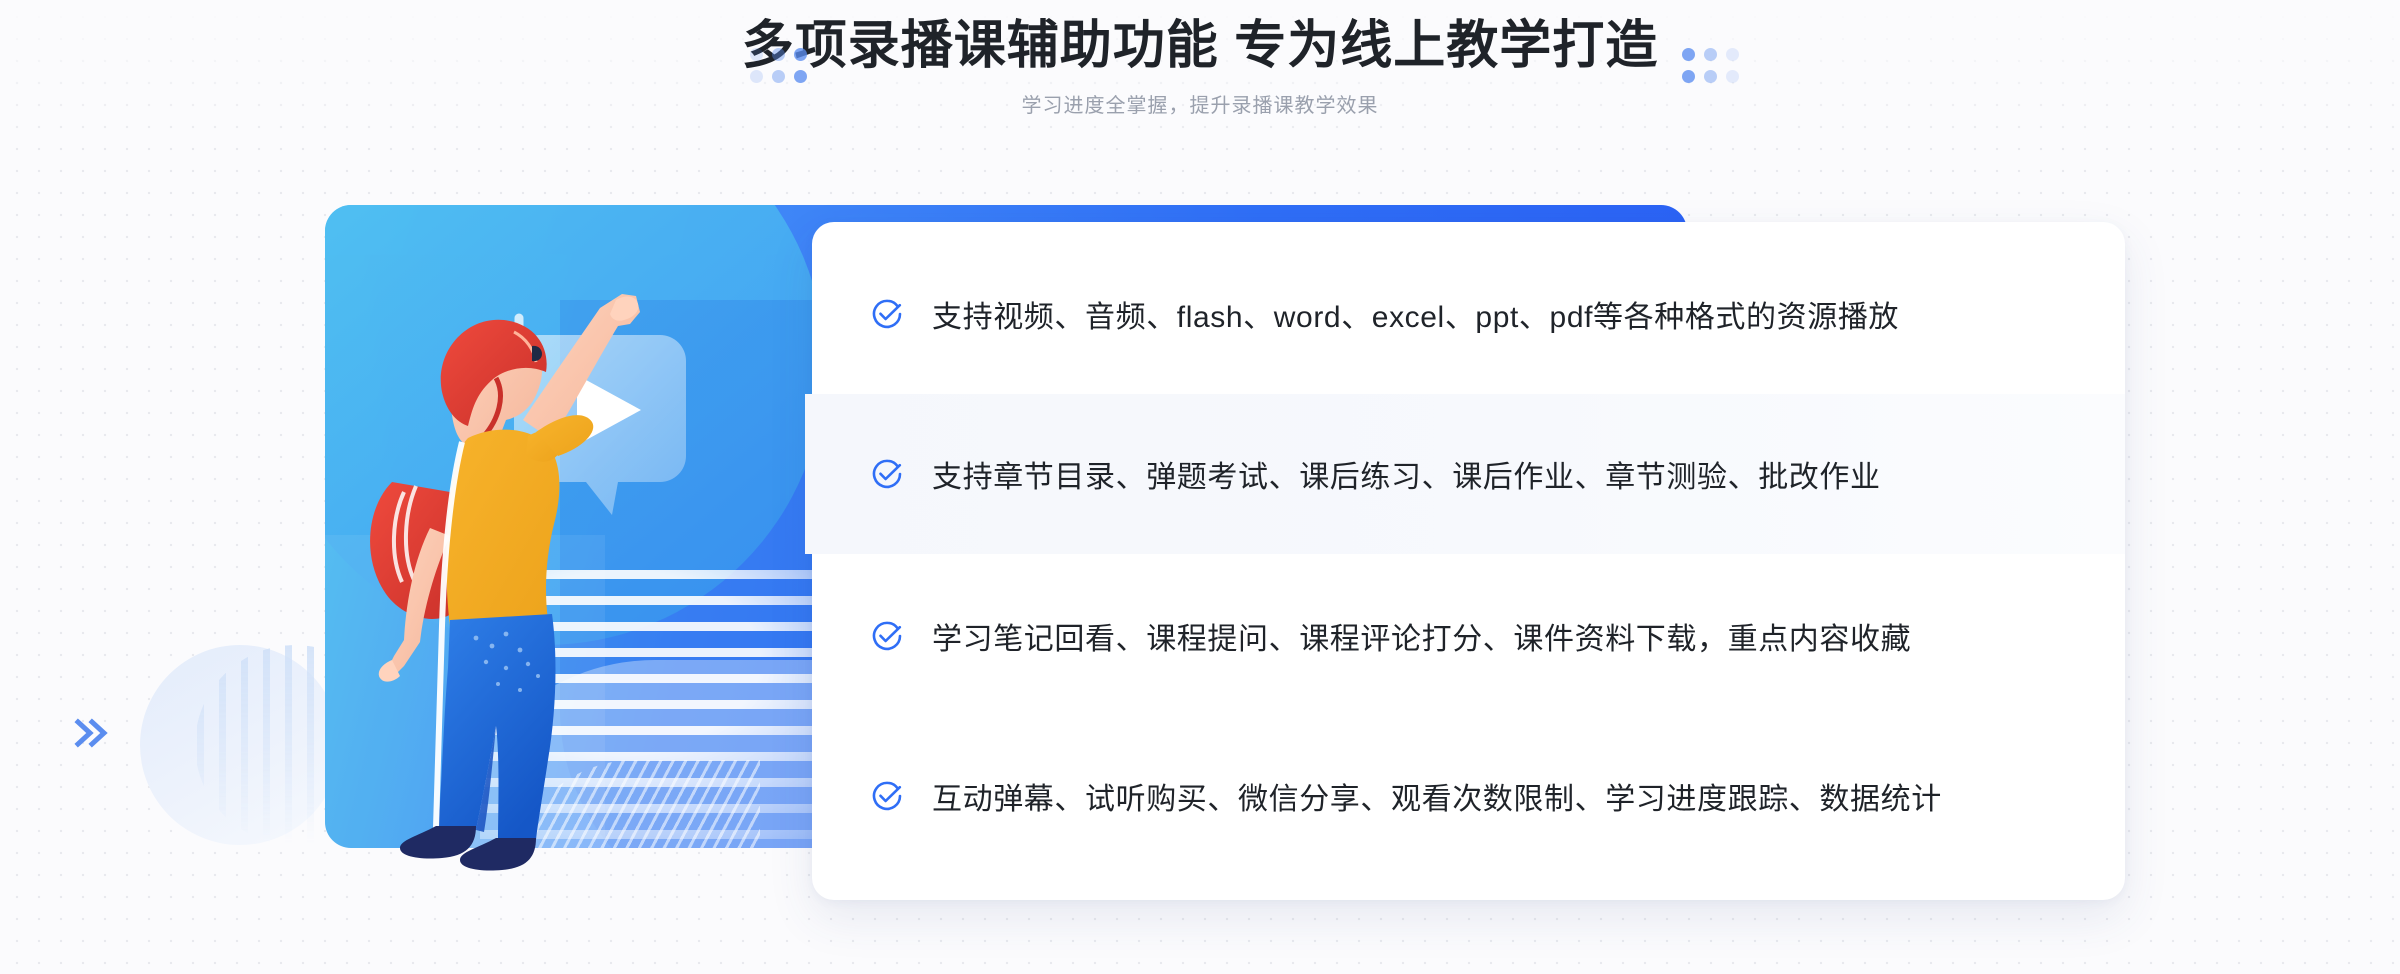 The height and width of the screenshot is (974, 2400). What do you see at coordinates (1200, 46) in the screenshot?
I see `page-title: 多项录播课辅助功能 专为线上教学打造` at bounding box center [1200, 46].